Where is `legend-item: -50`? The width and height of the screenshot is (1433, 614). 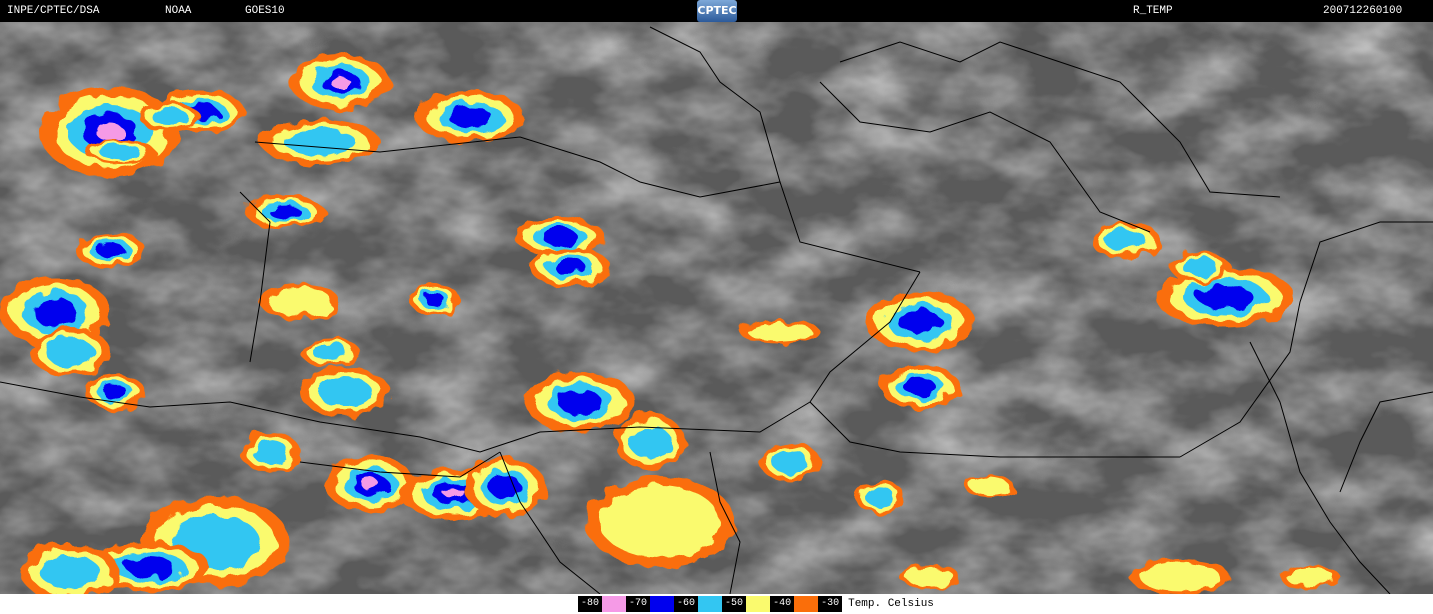
legend-item: -50 is located at coordinates (746, 604).